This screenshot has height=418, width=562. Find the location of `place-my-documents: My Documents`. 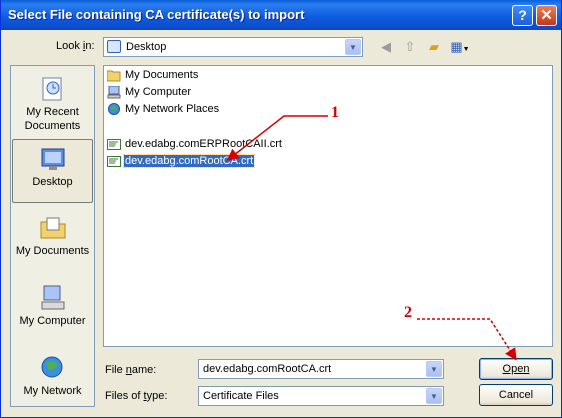

place-my-documents: My Documents is located at coordinates (52, 241).